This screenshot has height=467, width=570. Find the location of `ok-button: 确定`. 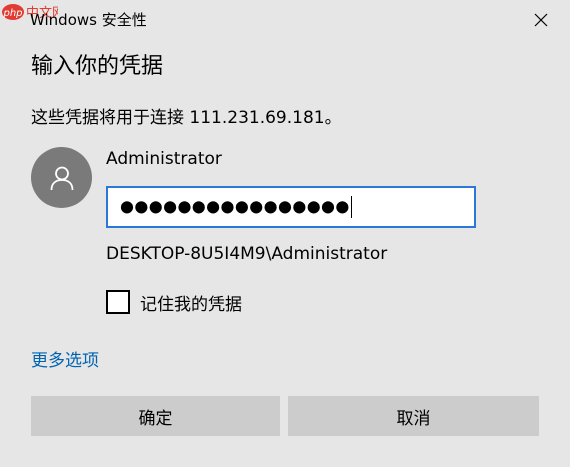

ok-button: 确定 is located at coordinates (155, 416).